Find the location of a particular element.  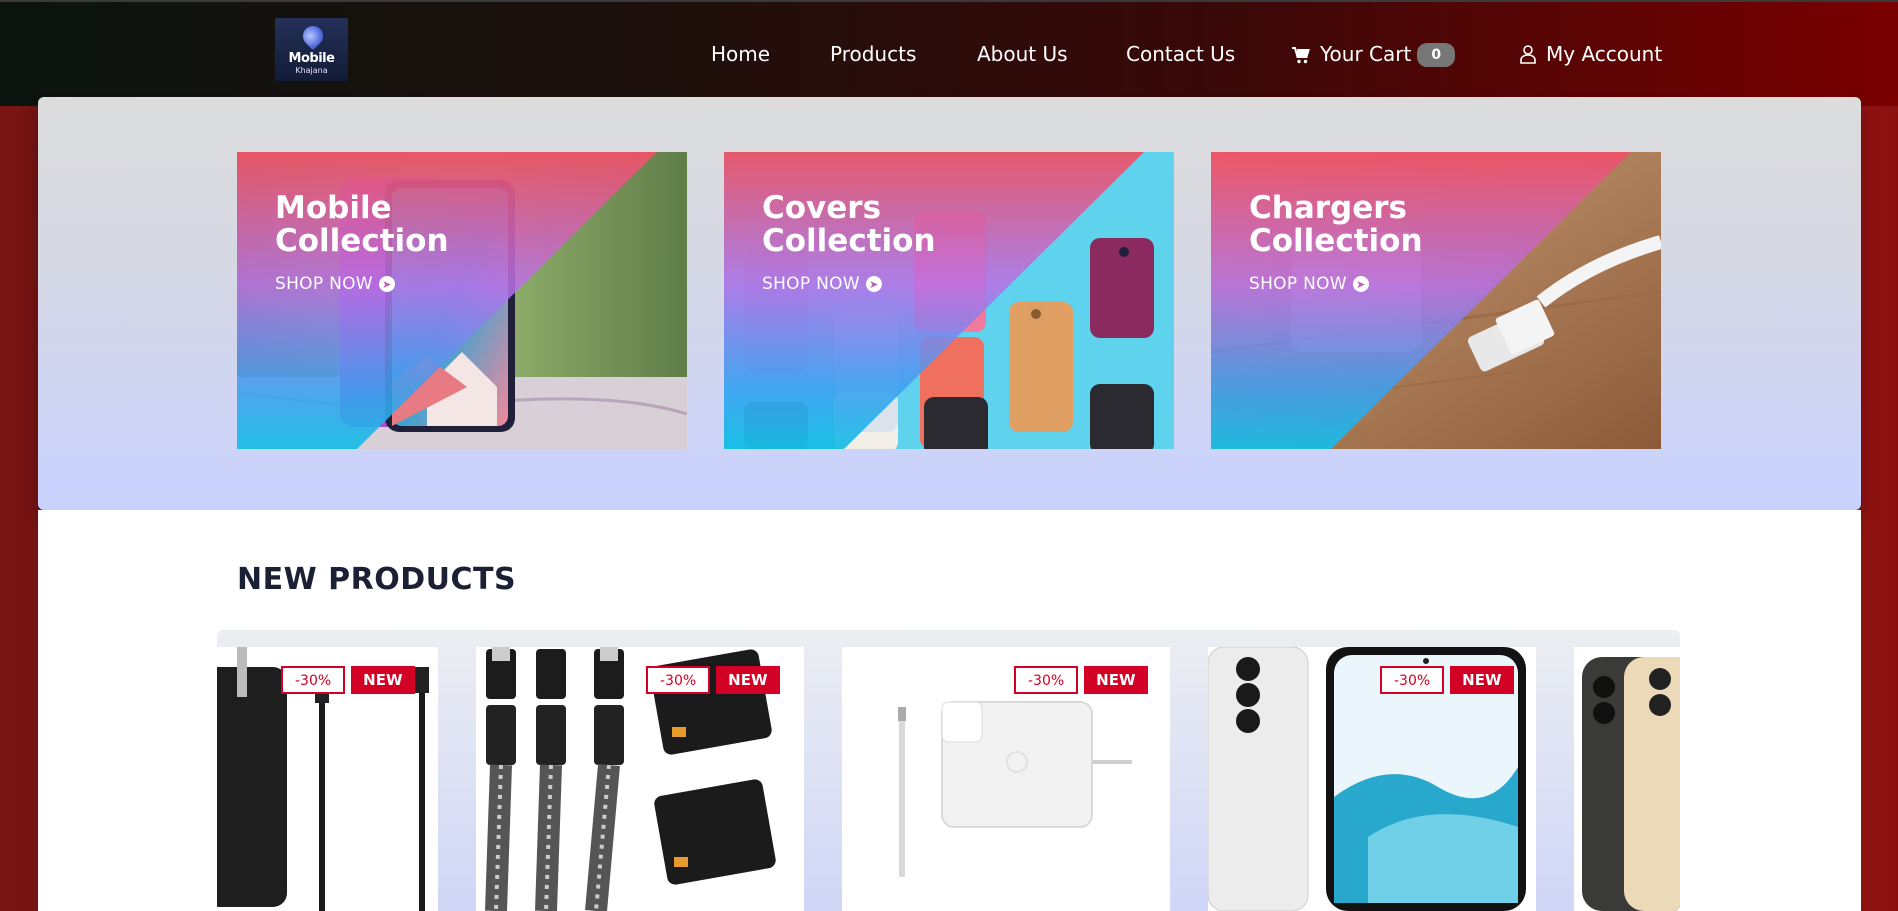

nav-about-us: About Us is located at coordinates (1022, 54).